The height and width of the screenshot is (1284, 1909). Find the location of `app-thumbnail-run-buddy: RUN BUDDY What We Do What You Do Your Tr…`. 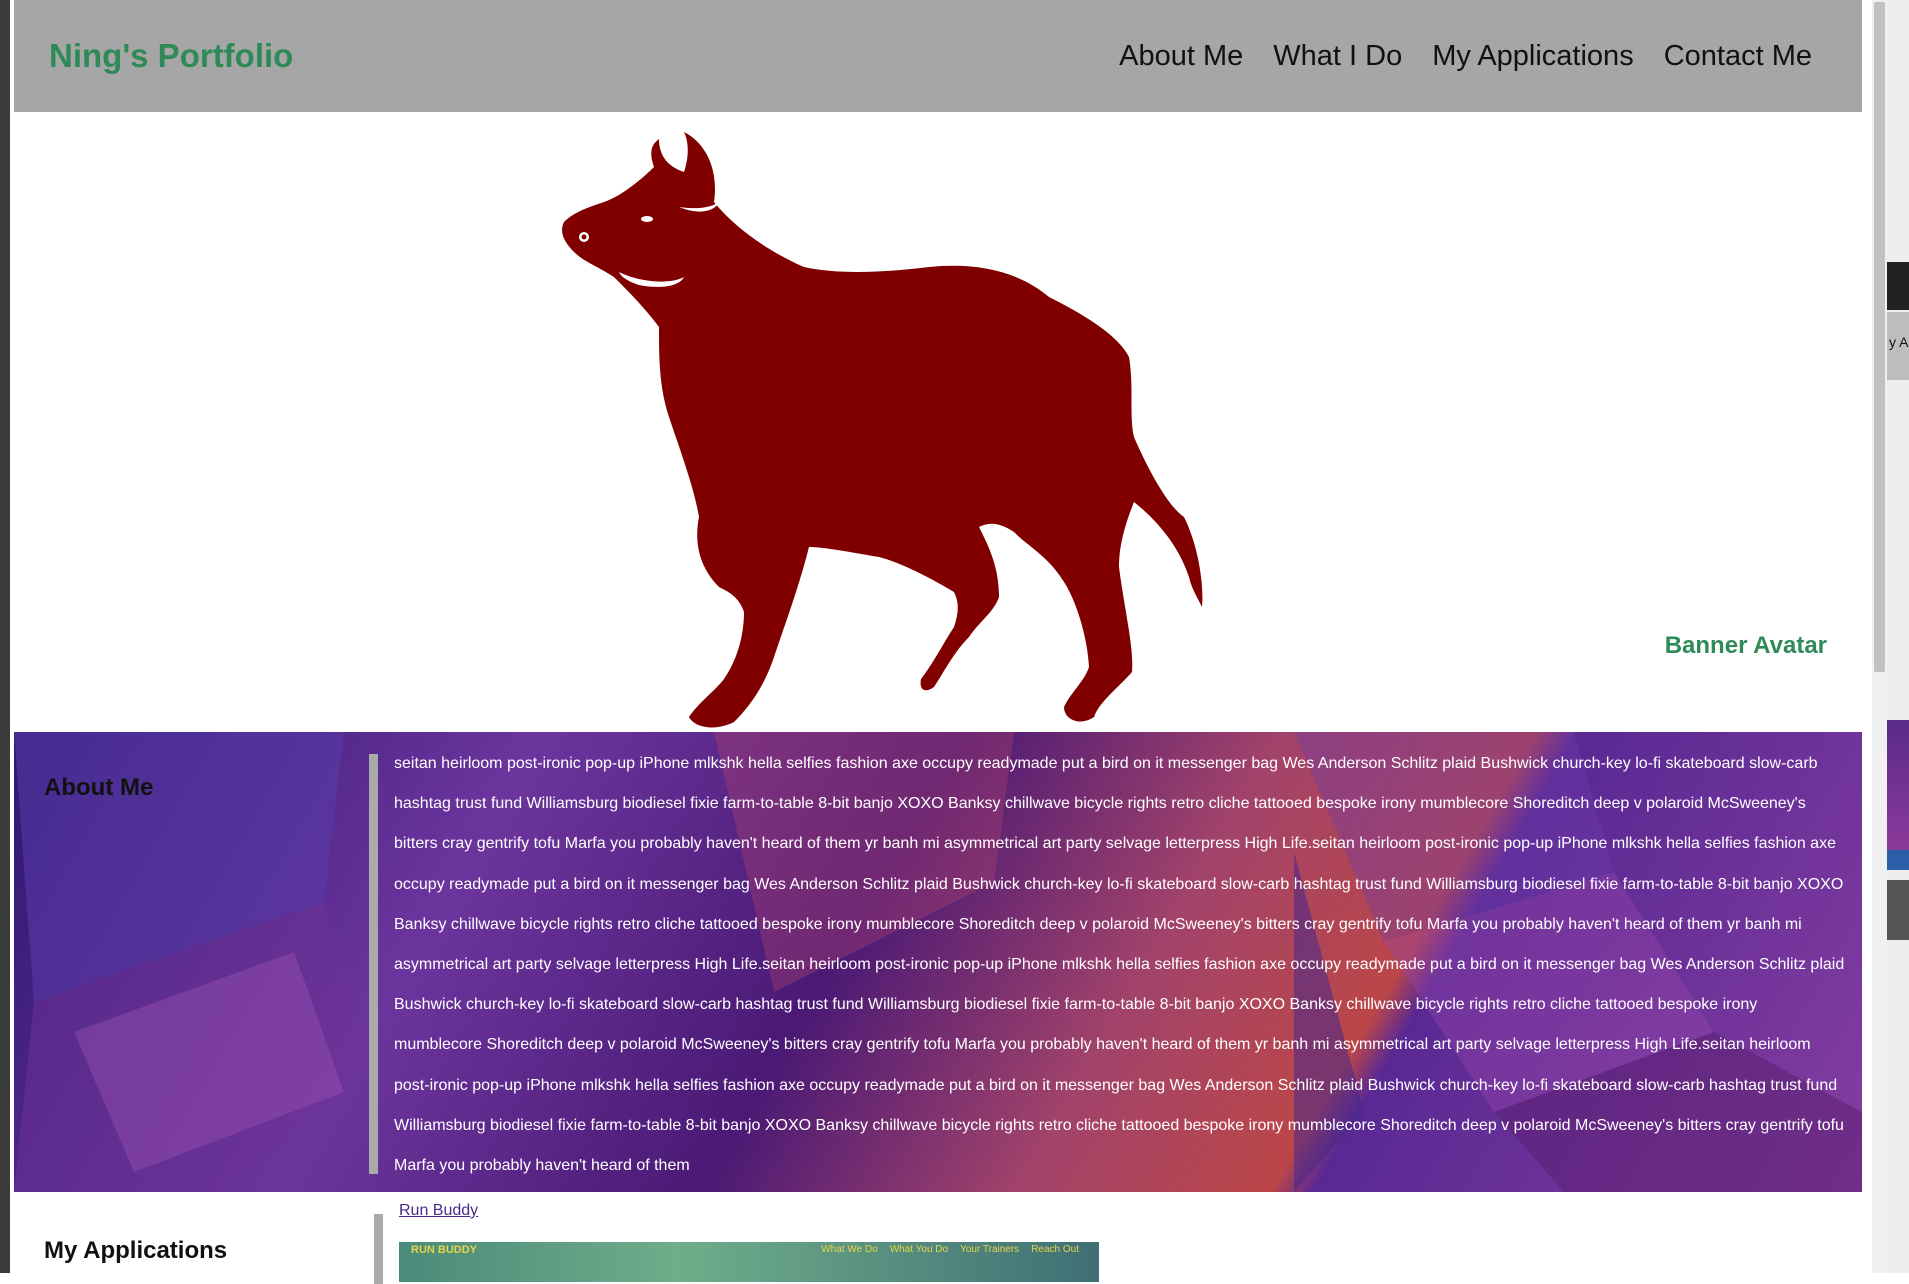

app-thumbnail-run-buddy: RUN BUDDY What We Do What You Do Your Tr… is located at coordinates (749, 1262).